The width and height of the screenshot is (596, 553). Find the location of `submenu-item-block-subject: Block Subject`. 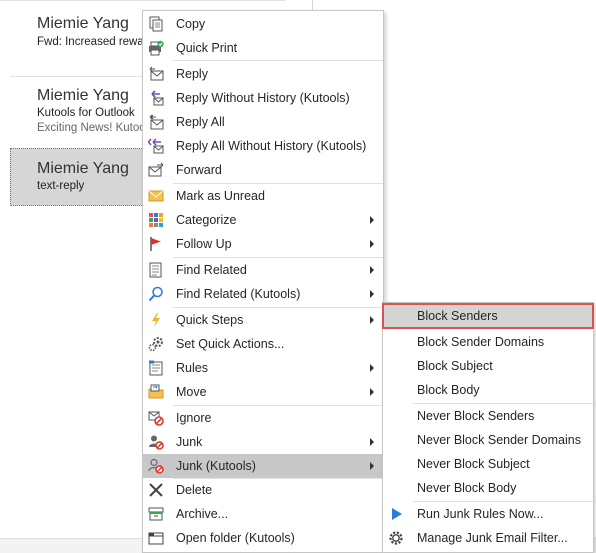

submenu-item-block-subject: Block Subject is located at coordinates (488, 366).